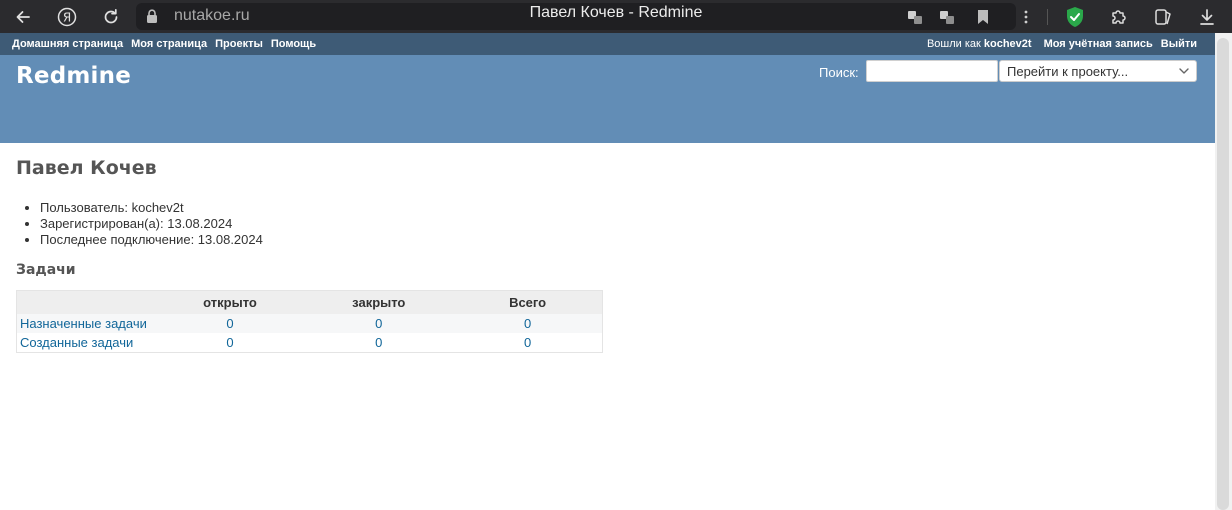 This screenshot has width=1232, height=510. Describe the element at coordinates (527, 342) in the screenshot. I see `reported-total-count: 0` at that location.